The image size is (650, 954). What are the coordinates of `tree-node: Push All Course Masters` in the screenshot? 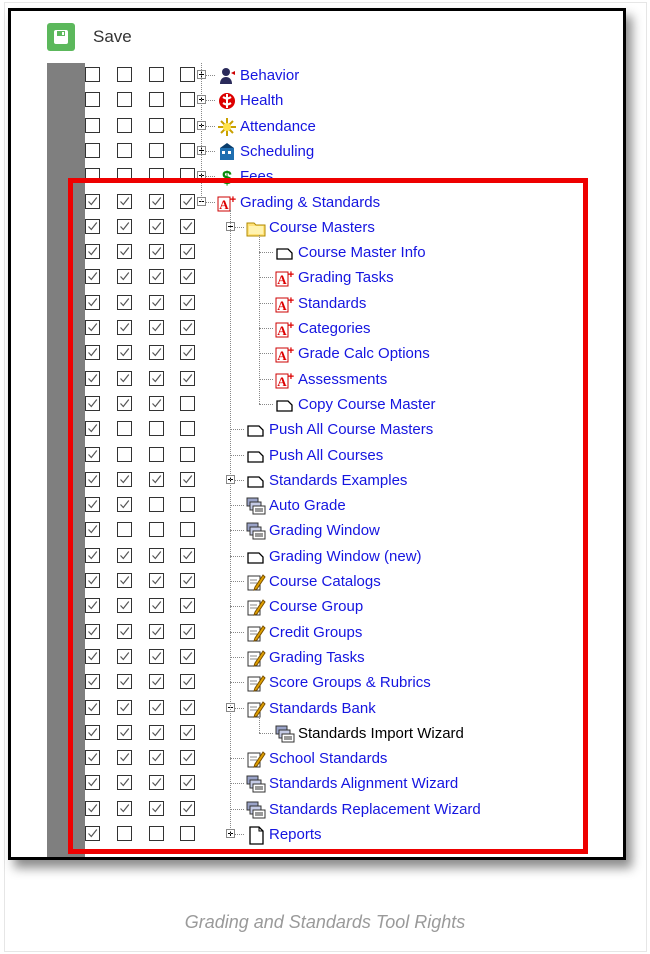 It's located at (339, 429).